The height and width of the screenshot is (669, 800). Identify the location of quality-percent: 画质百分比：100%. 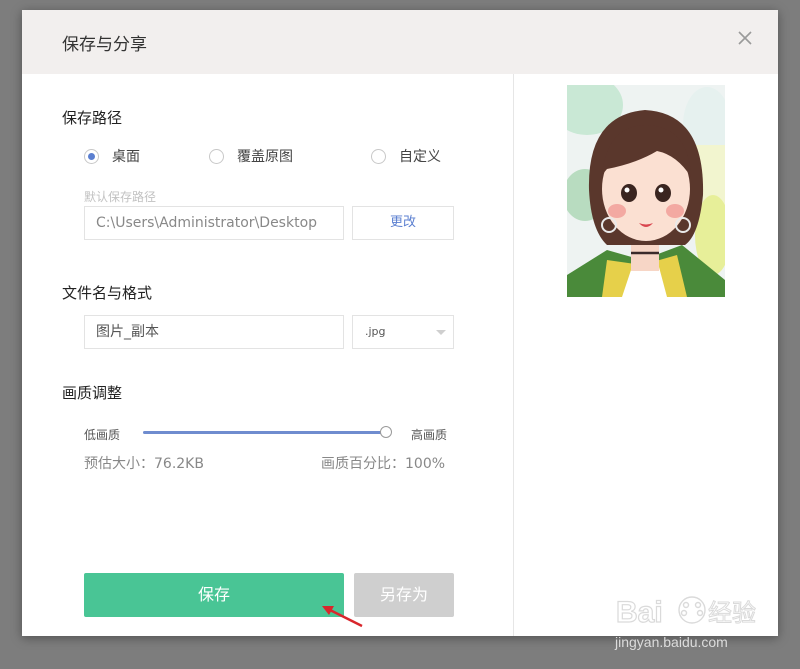
(383, 464).